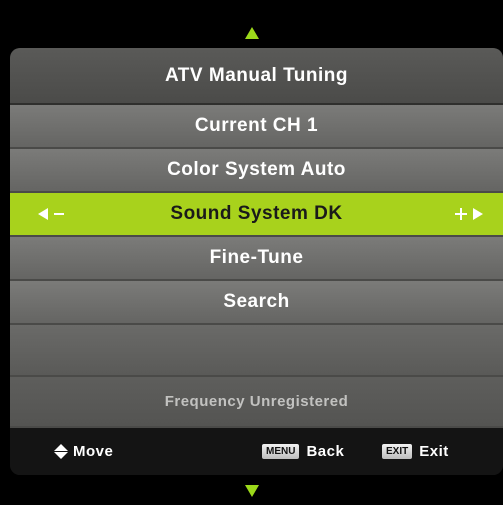 This screenshot has width=503, height=505. I want to click on move-label: Move, so click(93, 451).